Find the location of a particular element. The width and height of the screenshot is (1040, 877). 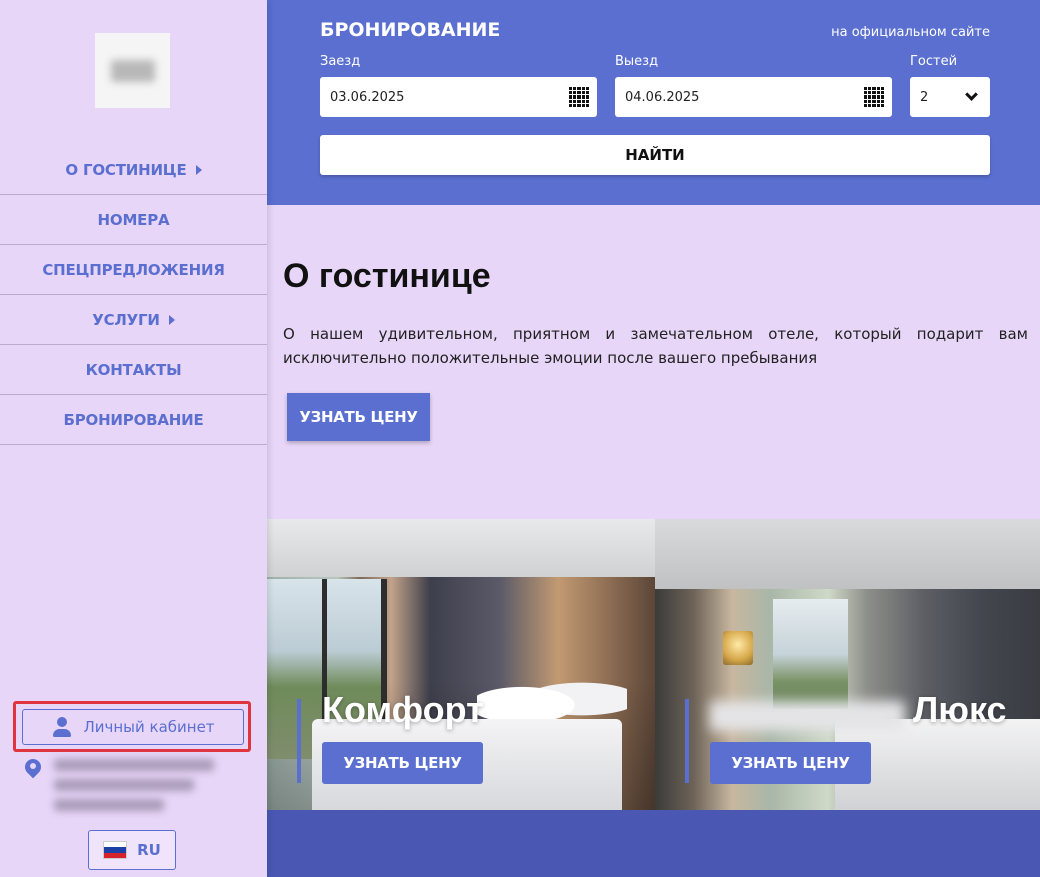

checkout-label: Выезд is located at coordinates (637, 61).